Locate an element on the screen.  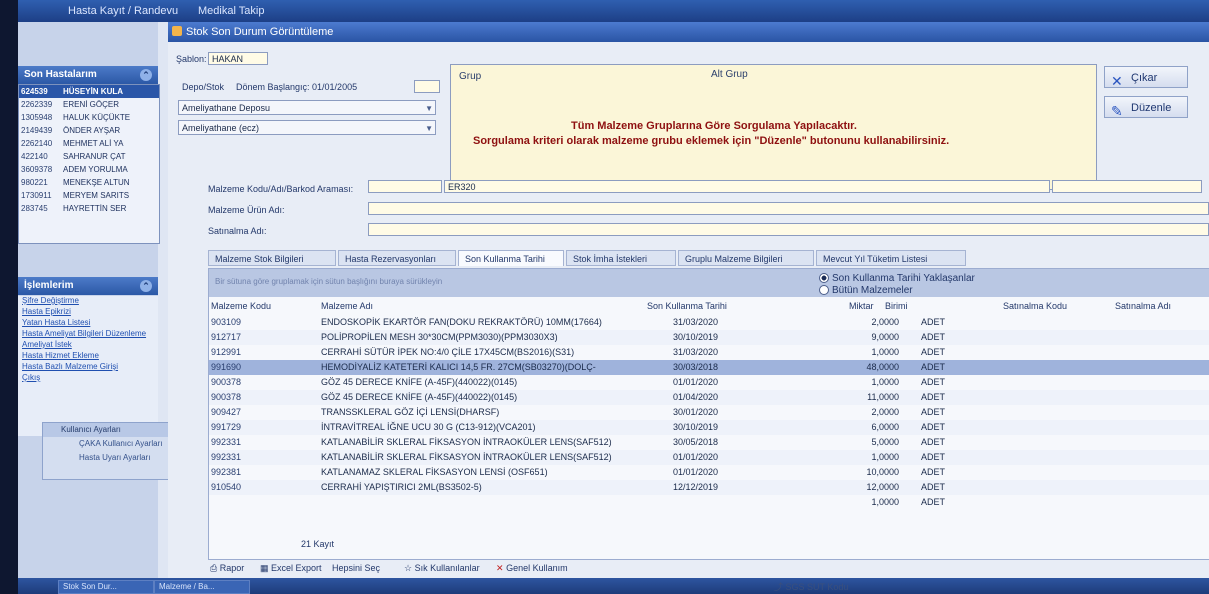
radio-yaklasanlar: Son Kullanma Tarihi Yaklaşanlar is located at coordinates (897, 278).